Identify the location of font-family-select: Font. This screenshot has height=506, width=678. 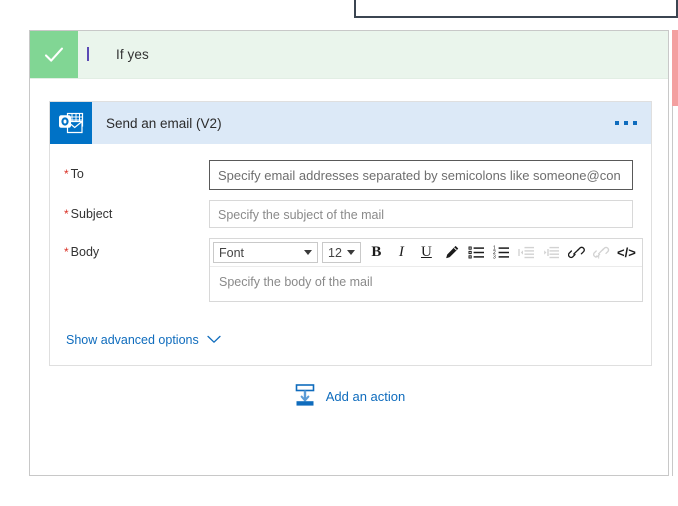
(265, 252).